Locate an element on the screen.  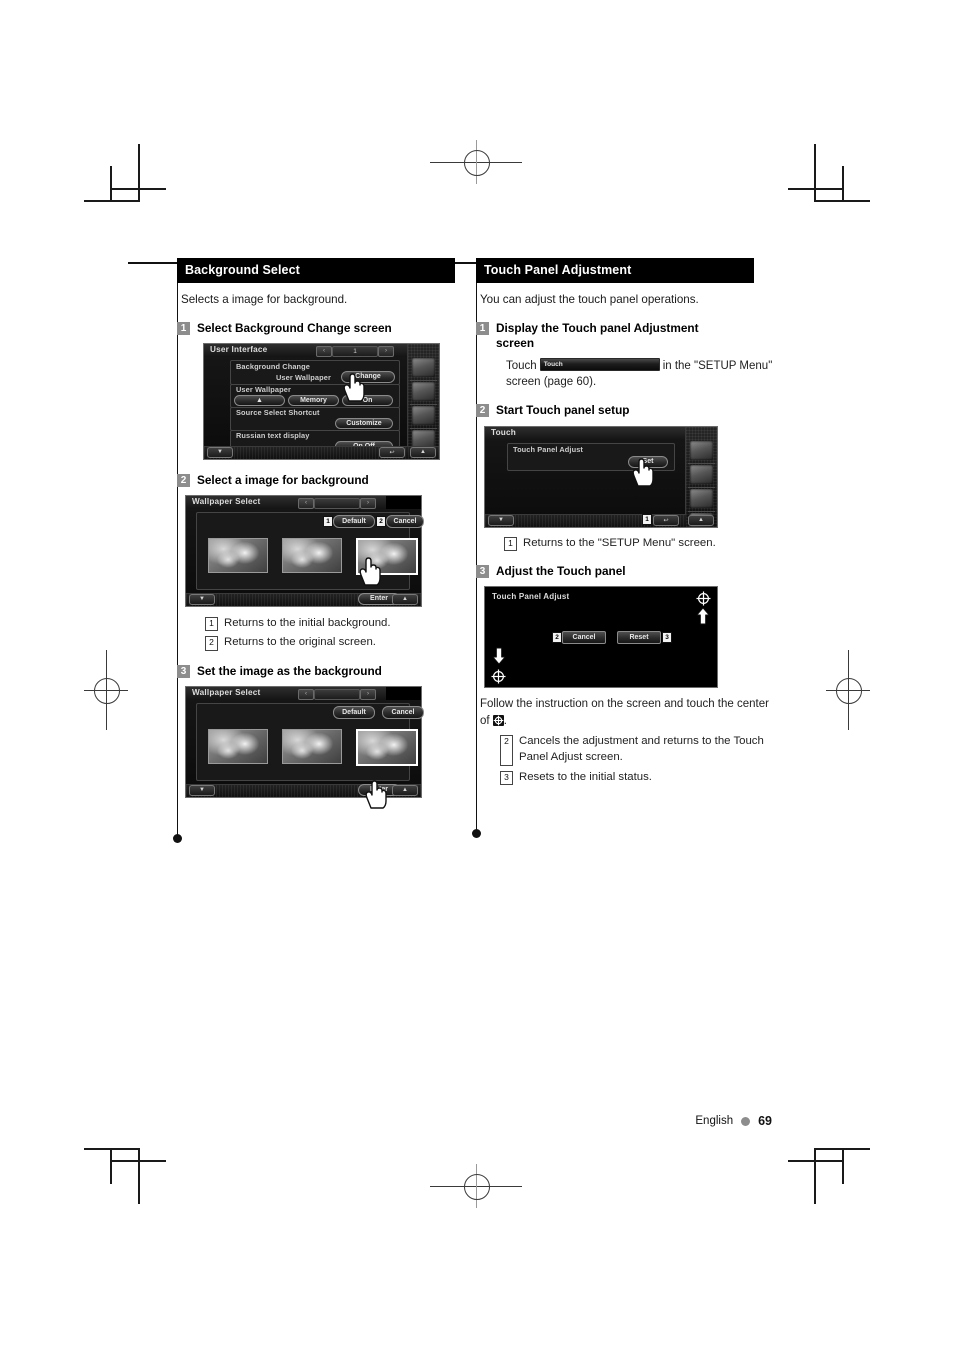
memory-button: Memory is located at coordinates (313, 400).